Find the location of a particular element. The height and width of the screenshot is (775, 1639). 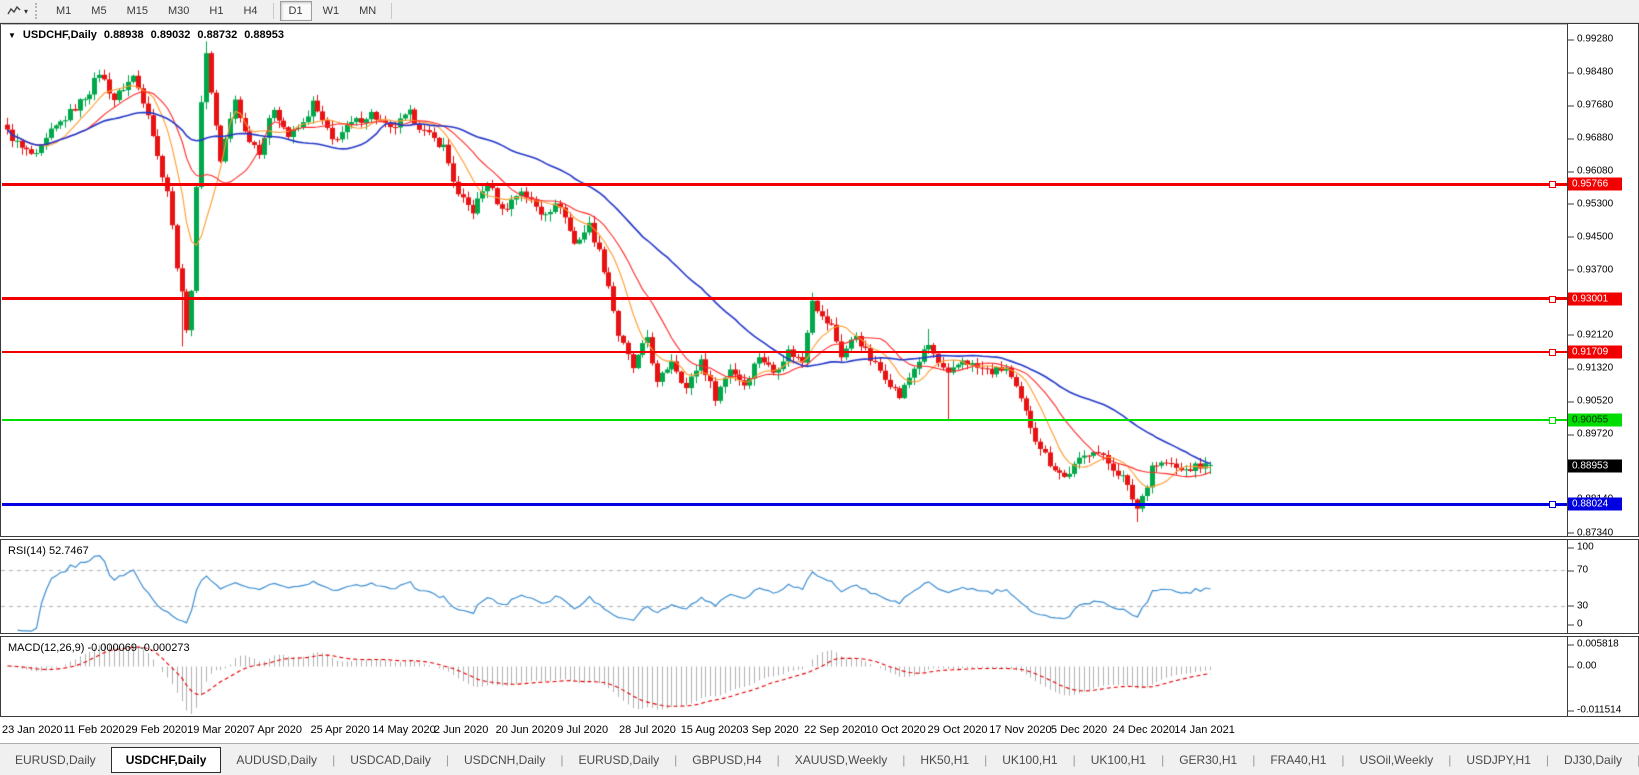

macd-axis-tick: 0.005818 is located at coordinates (1593, 644).